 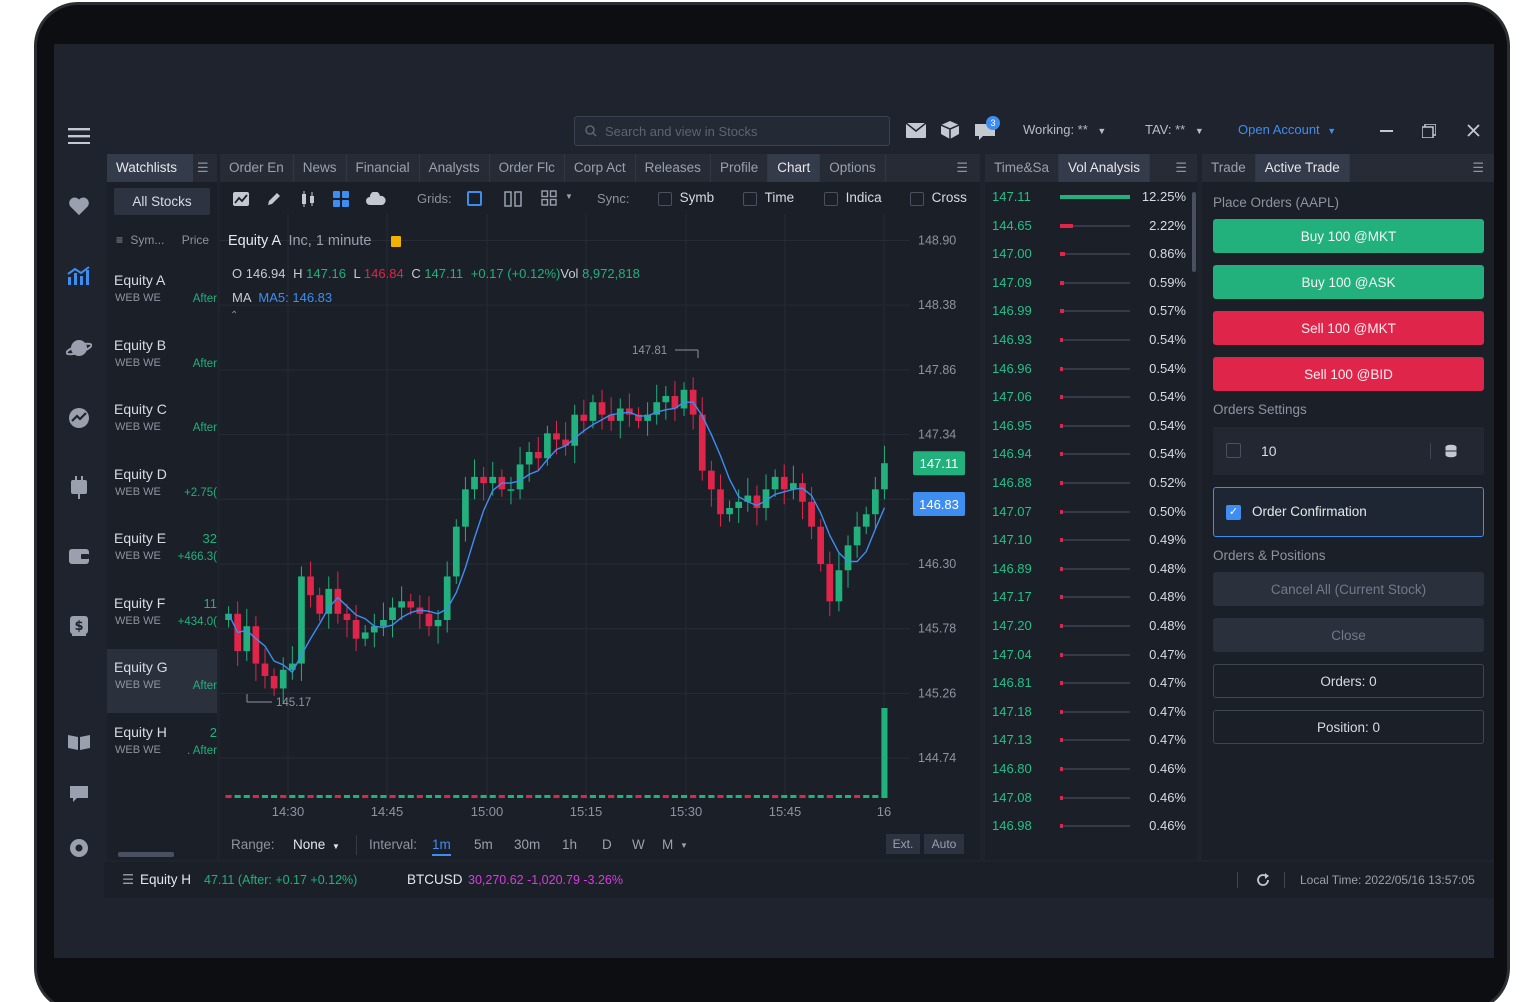 What do you see at coordinates (1089, 826) in the screenshot?
I see `vol-row: 146.98 0.46%` at bounding box center [1089, 826].